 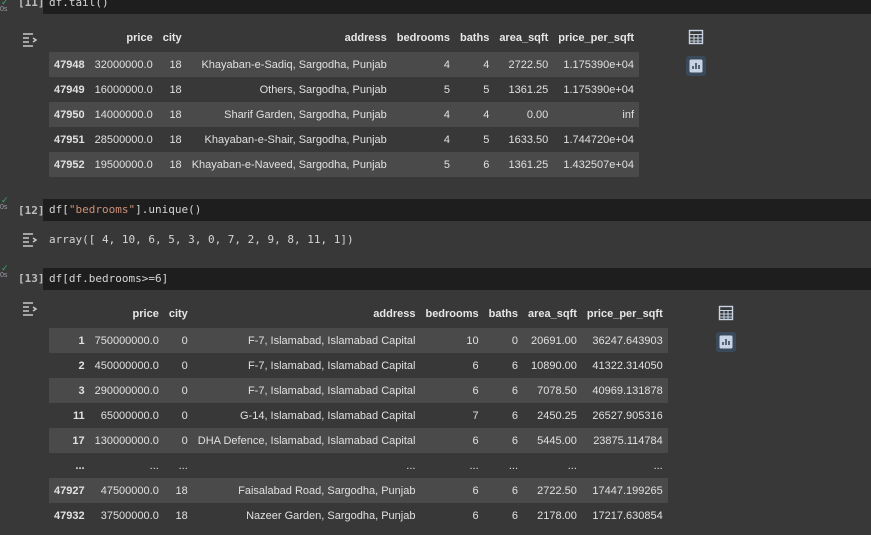 I want to click on execution-count: [13], so click(x=31, y=278).